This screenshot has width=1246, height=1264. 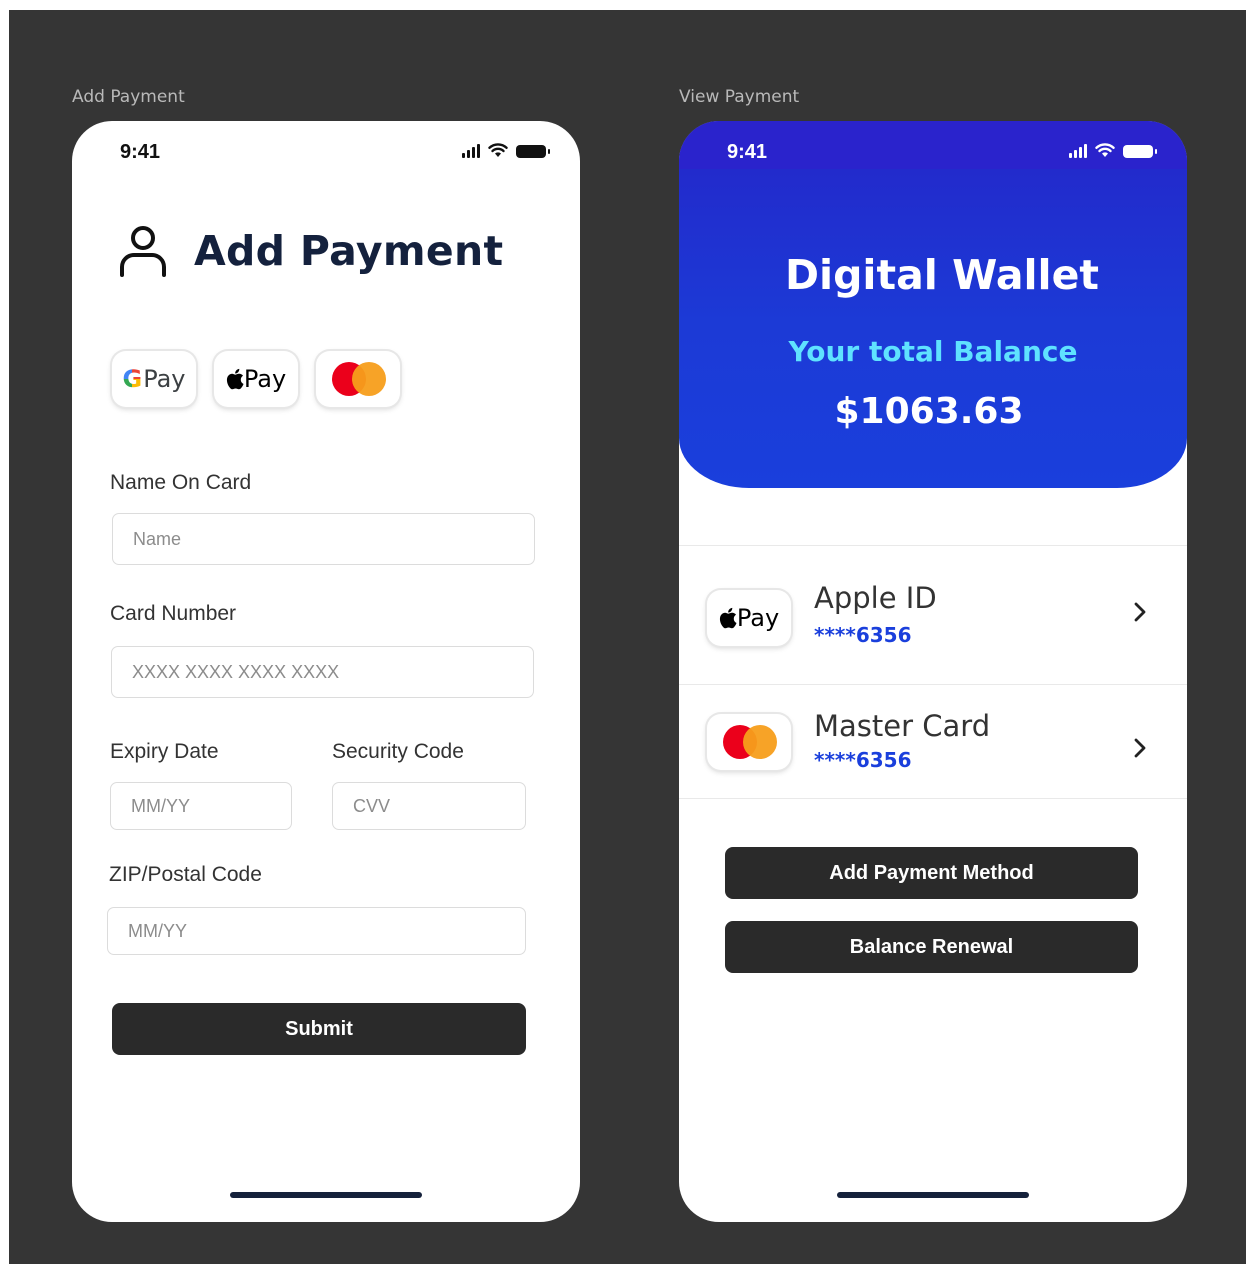 What do you see at coordinates (429, 806) in the screenshot?
I see `security-code-input: CVV` at bounding box center [429, 806].